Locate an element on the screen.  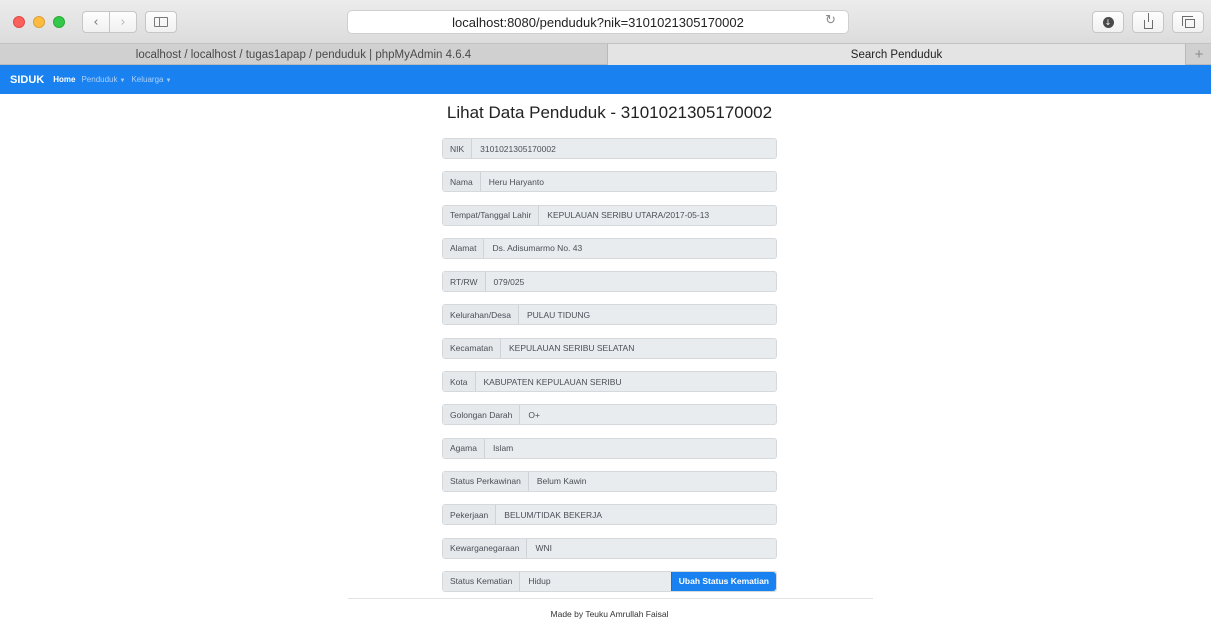
field-value: Heru Haryanto is located at coordinates (516, 181).